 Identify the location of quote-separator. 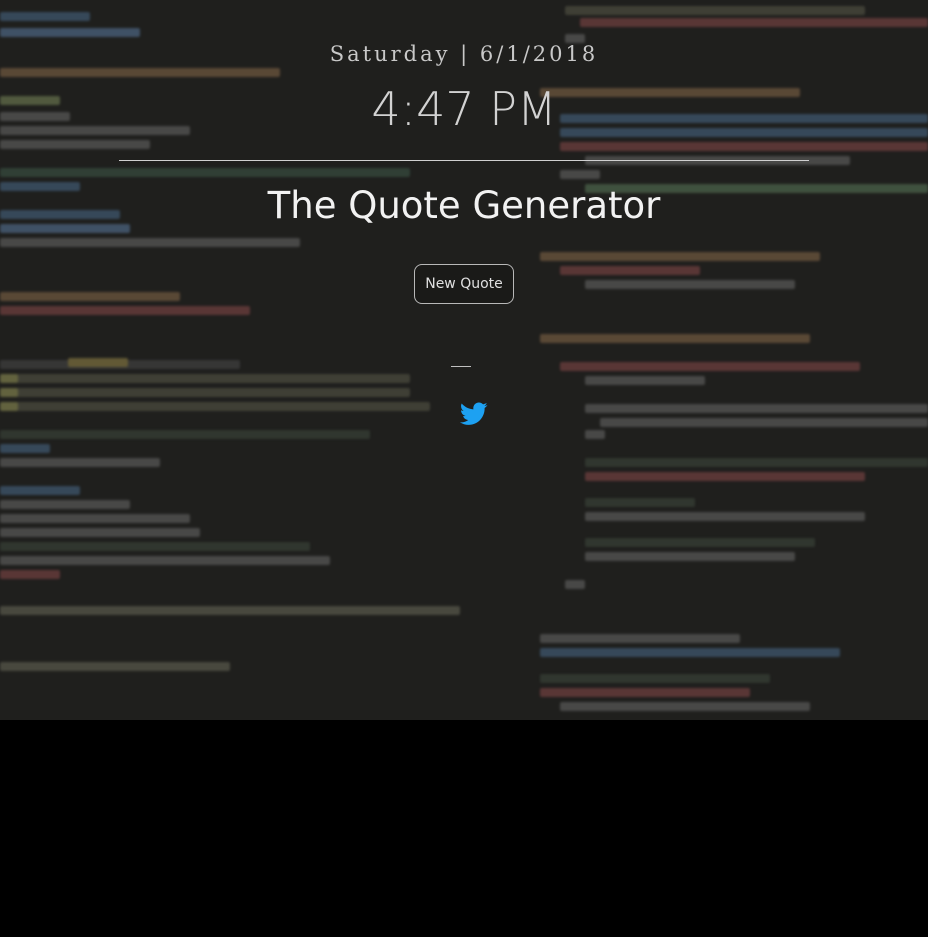
(461, 366).